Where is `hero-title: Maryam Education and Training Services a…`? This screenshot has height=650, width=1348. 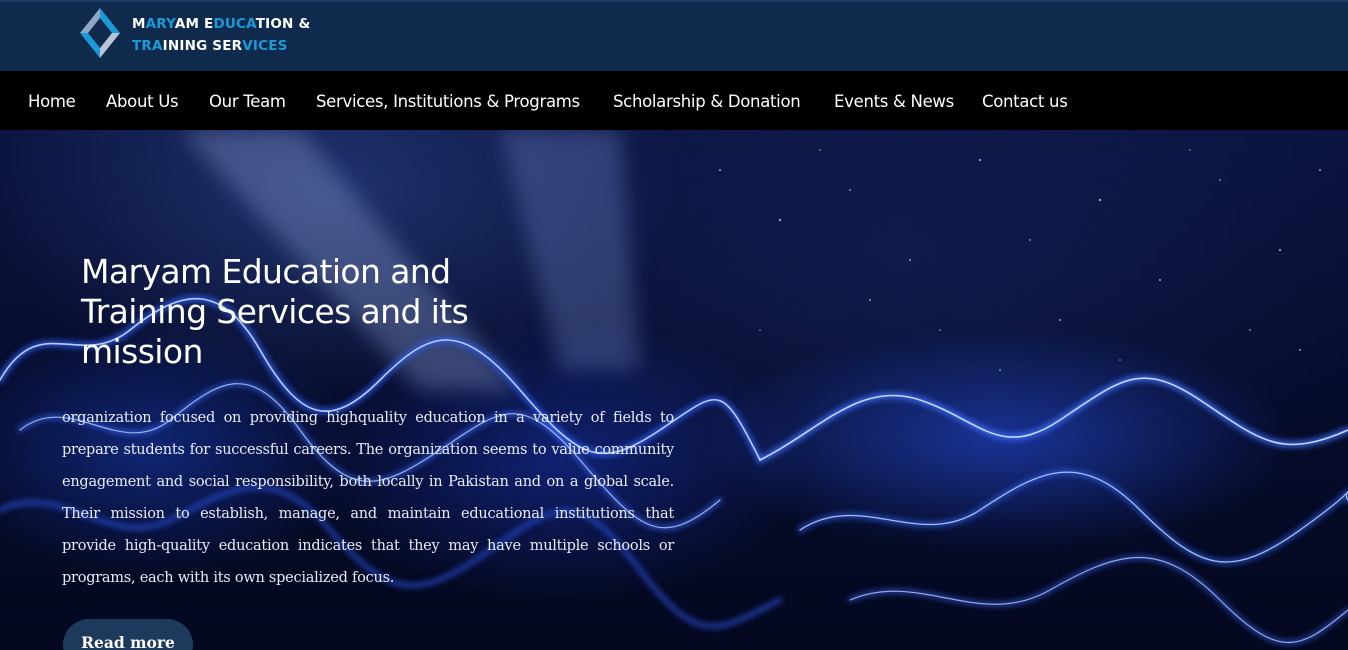
hero-title: Maryam Education and Training Services a… is located at coordinates (275, 311).